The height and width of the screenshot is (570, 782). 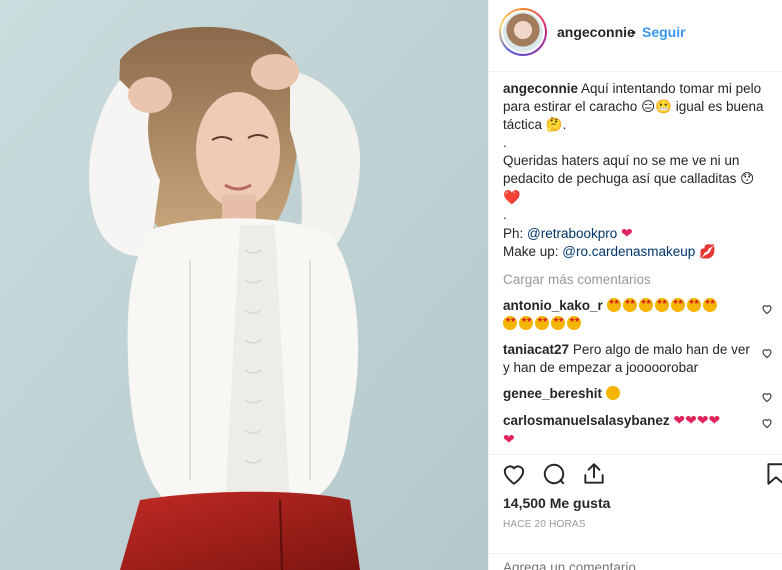 I want to click on caption-username: angeconnie, so click(x=540, y=88).